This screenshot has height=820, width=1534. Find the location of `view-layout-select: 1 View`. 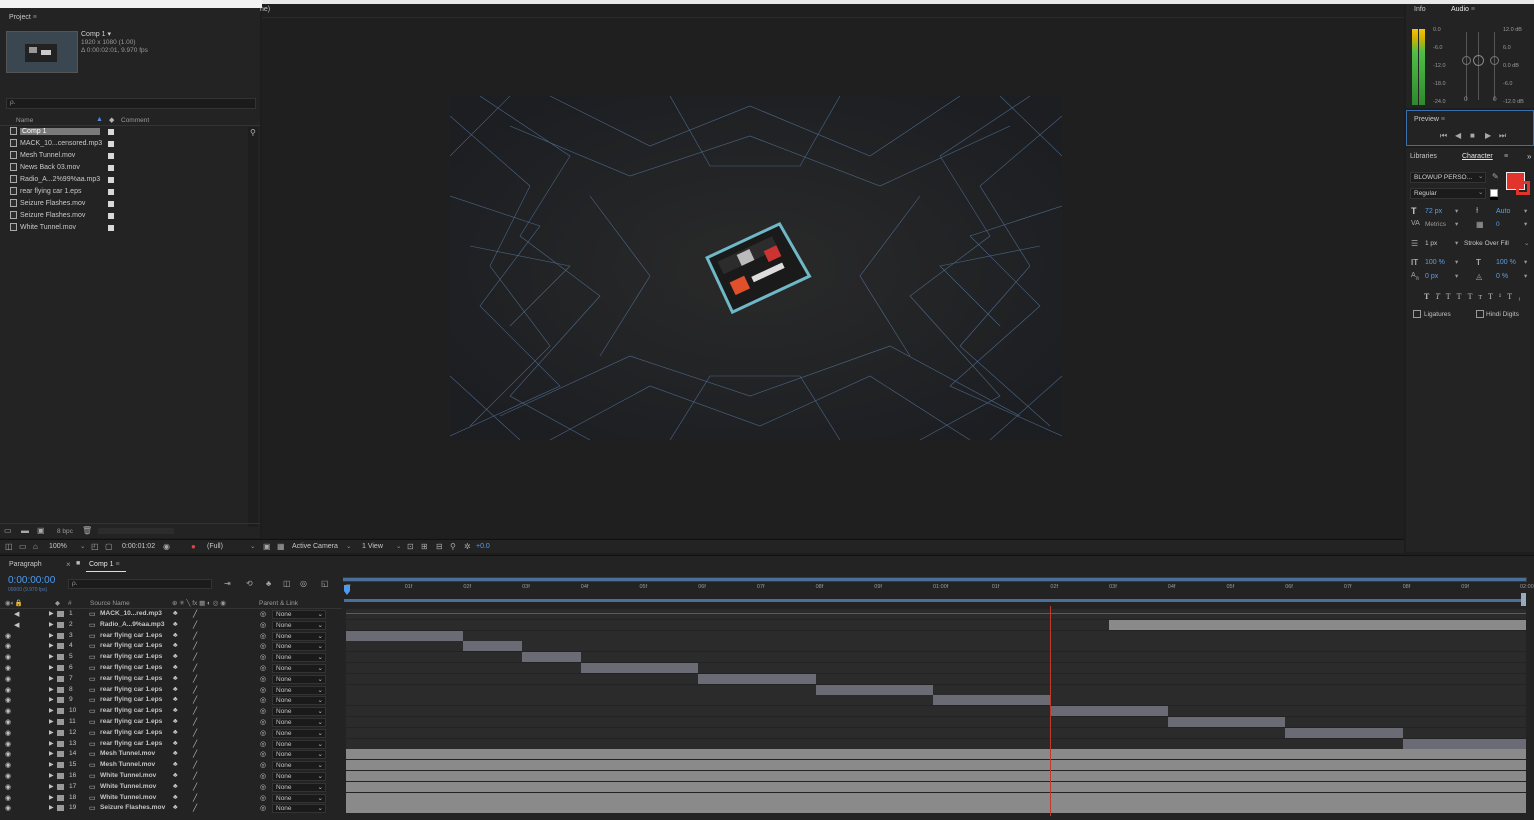

view-layout-select: 1 View is located at coordinates (372, 546).